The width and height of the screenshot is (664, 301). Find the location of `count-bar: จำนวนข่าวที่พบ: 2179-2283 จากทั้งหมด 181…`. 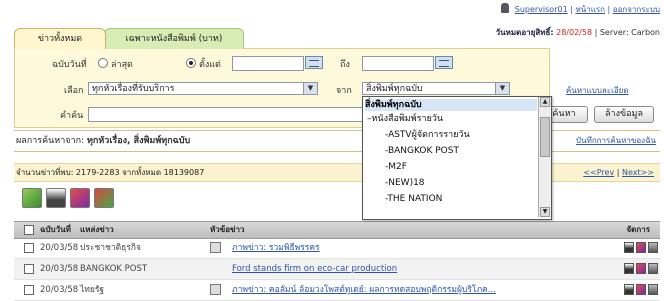

count-bar: จำนวนข่าวที่พบ: 2179-2283 จากทั้งหมด 181… is located at coordinates (337, 172).